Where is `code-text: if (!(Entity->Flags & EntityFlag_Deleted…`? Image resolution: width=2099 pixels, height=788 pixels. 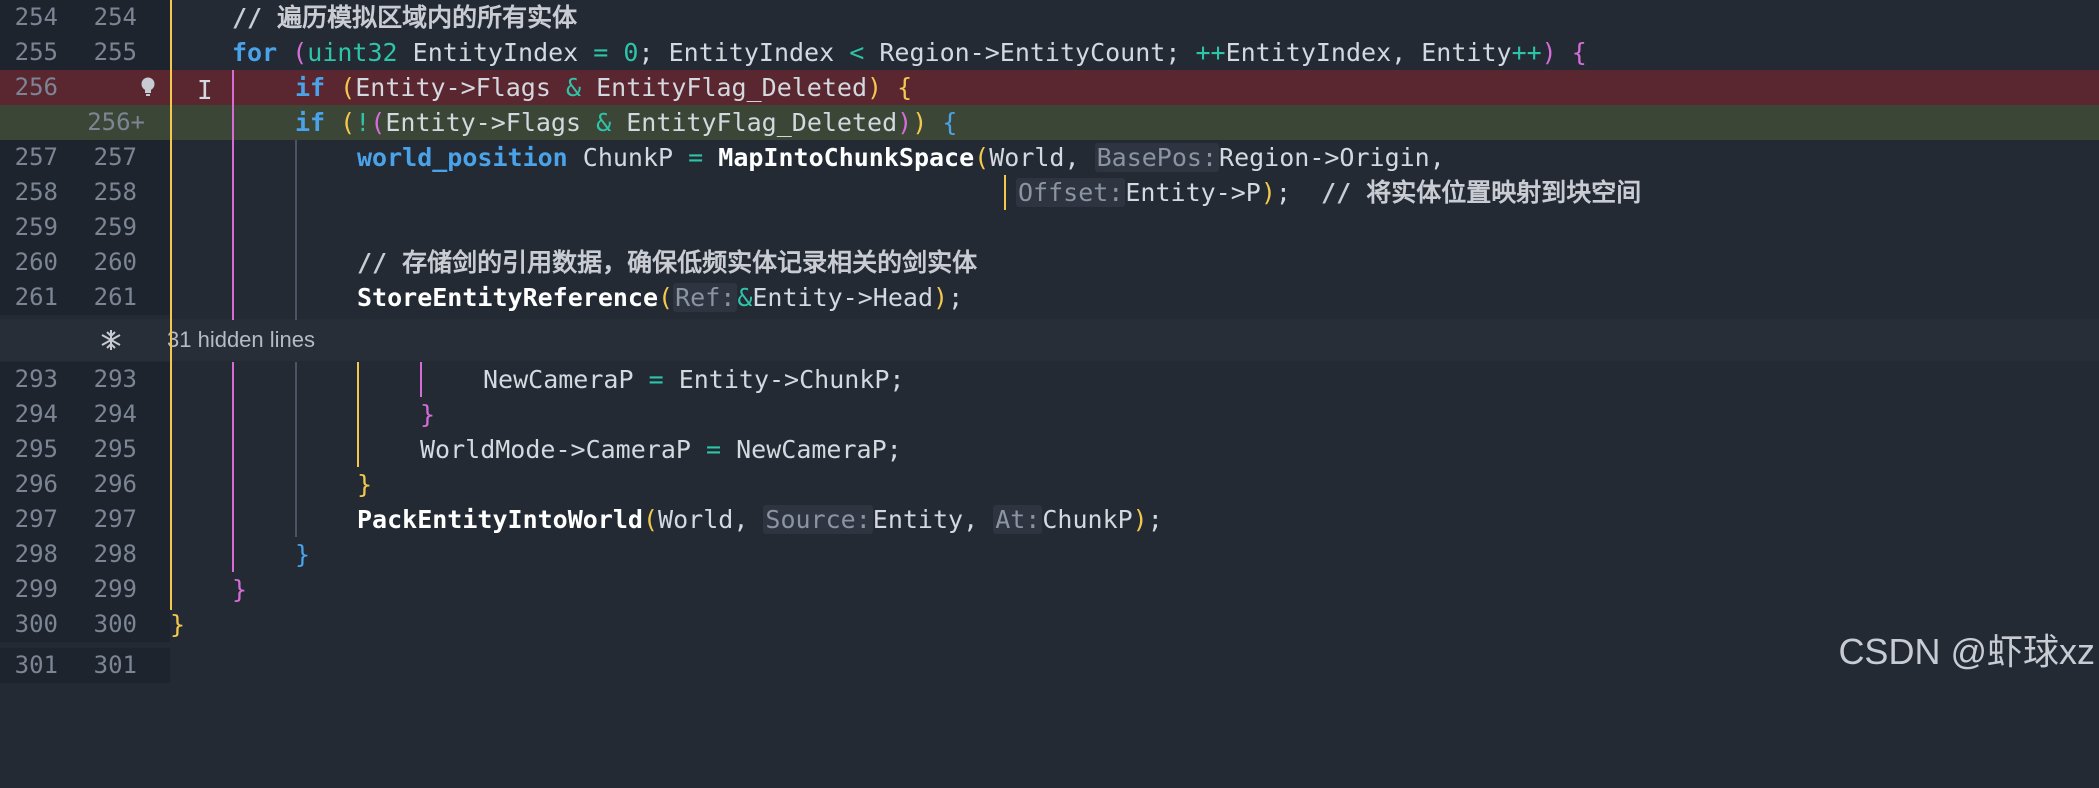
code-text: if (!(Entity->Flags & EntityFlag_Deleted… is located at coordinates (626, 122).